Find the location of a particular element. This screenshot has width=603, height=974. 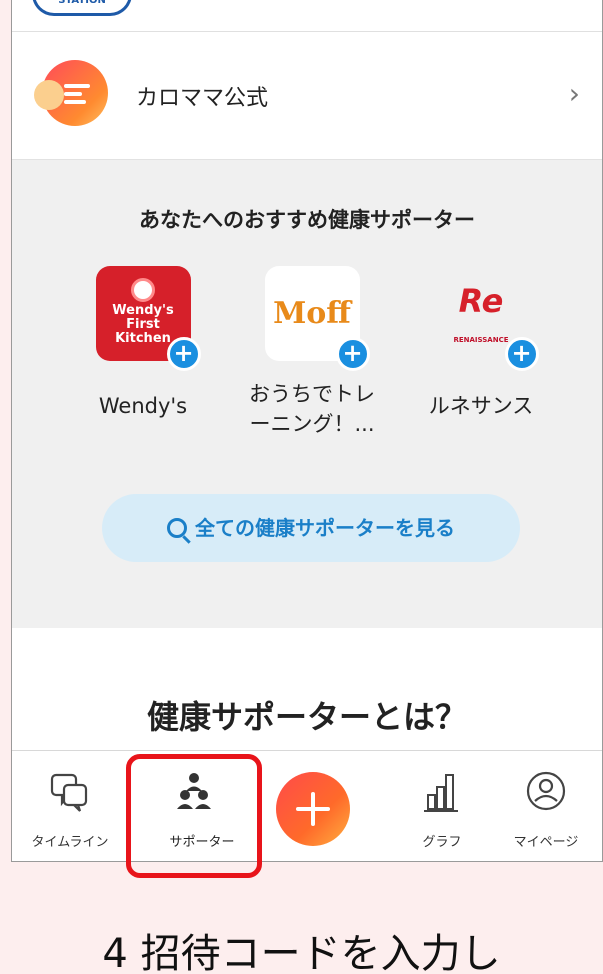

section-heading: 健康サポーターとは？ is located at coordinates (306, 717).